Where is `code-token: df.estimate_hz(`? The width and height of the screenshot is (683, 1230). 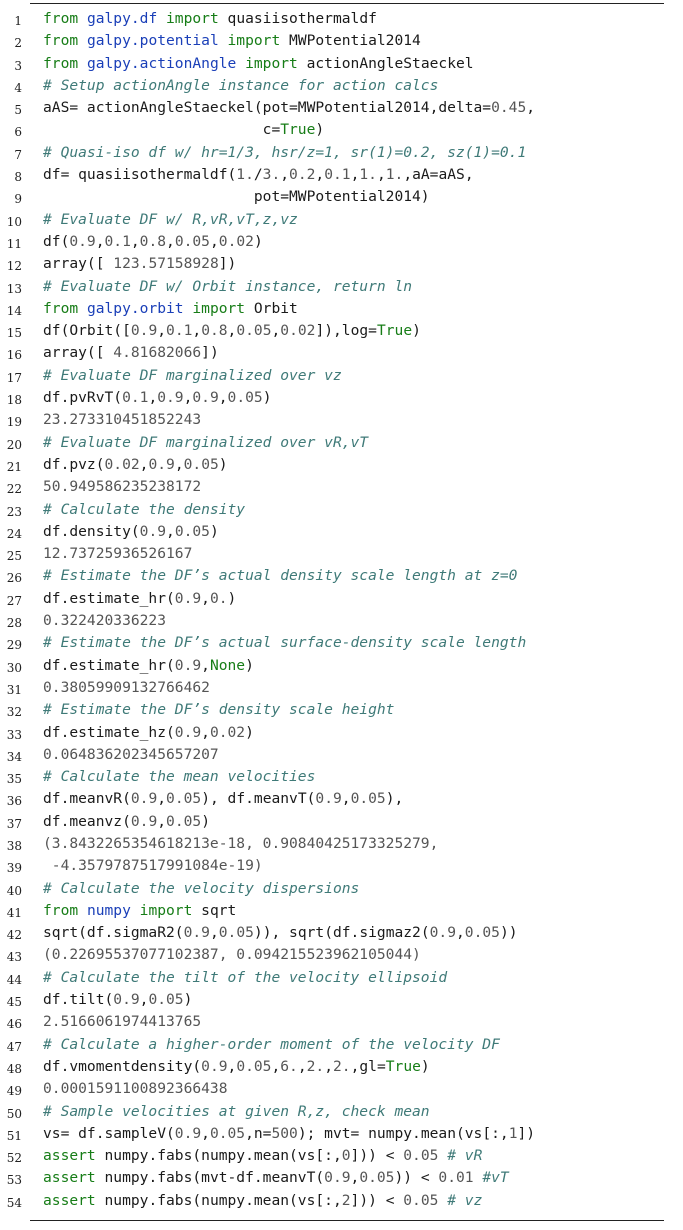
code-token: df.estimate_hz( is located at coordinates (109, 732).